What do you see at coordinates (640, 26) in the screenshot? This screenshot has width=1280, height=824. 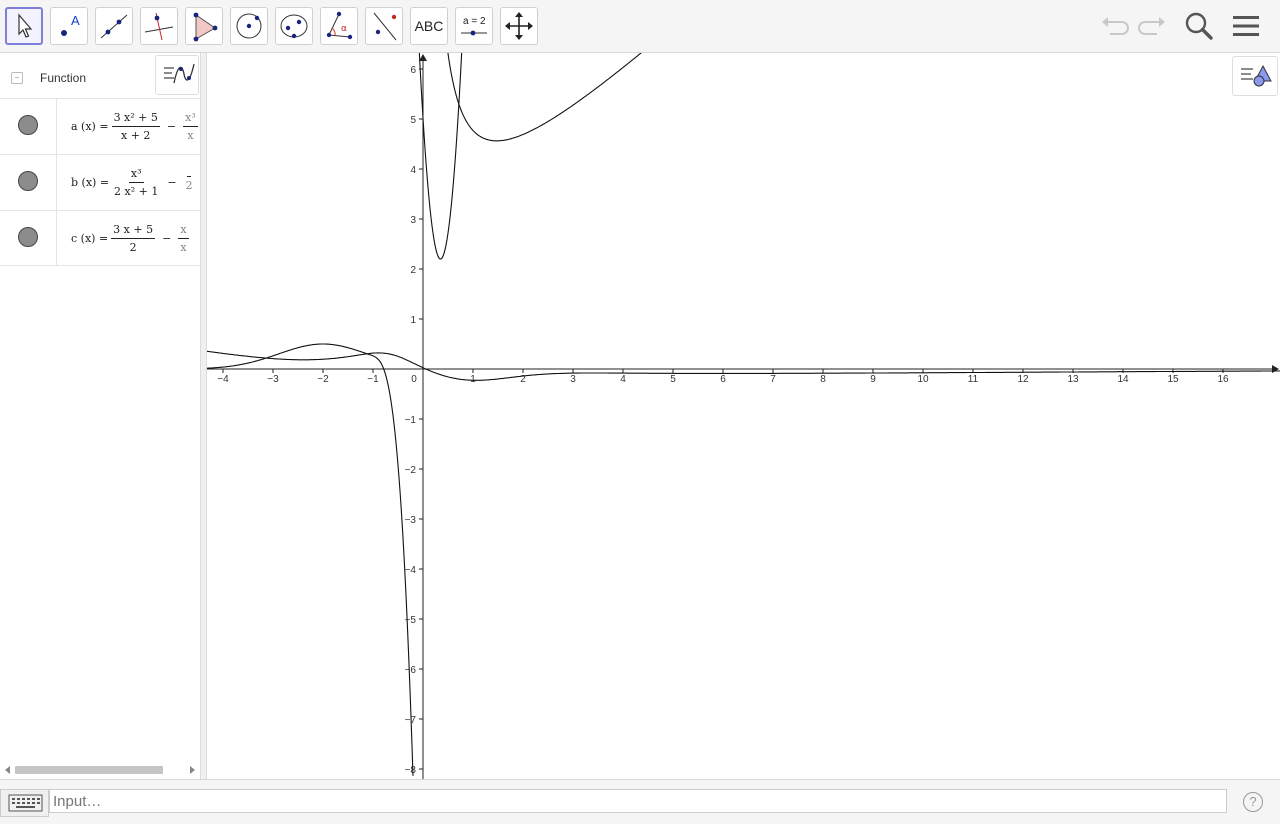 I see `toolbar: A α ABC a = 2` at bounding box center [640, 26].